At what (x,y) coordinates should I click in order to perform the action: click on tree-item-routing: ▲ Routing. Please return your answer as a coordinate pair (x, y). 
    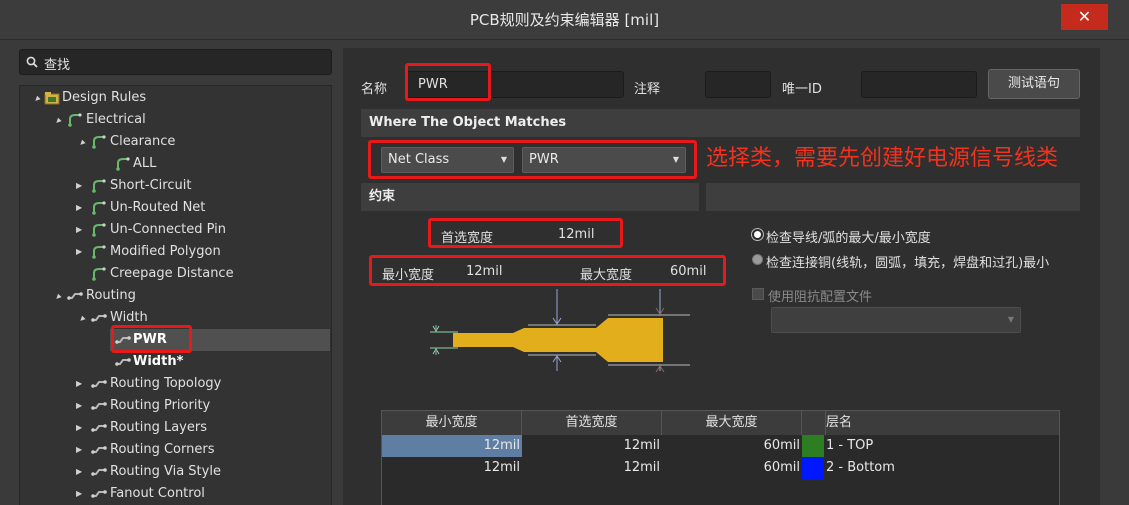
    Looking at the image, I should click on (165, 296).